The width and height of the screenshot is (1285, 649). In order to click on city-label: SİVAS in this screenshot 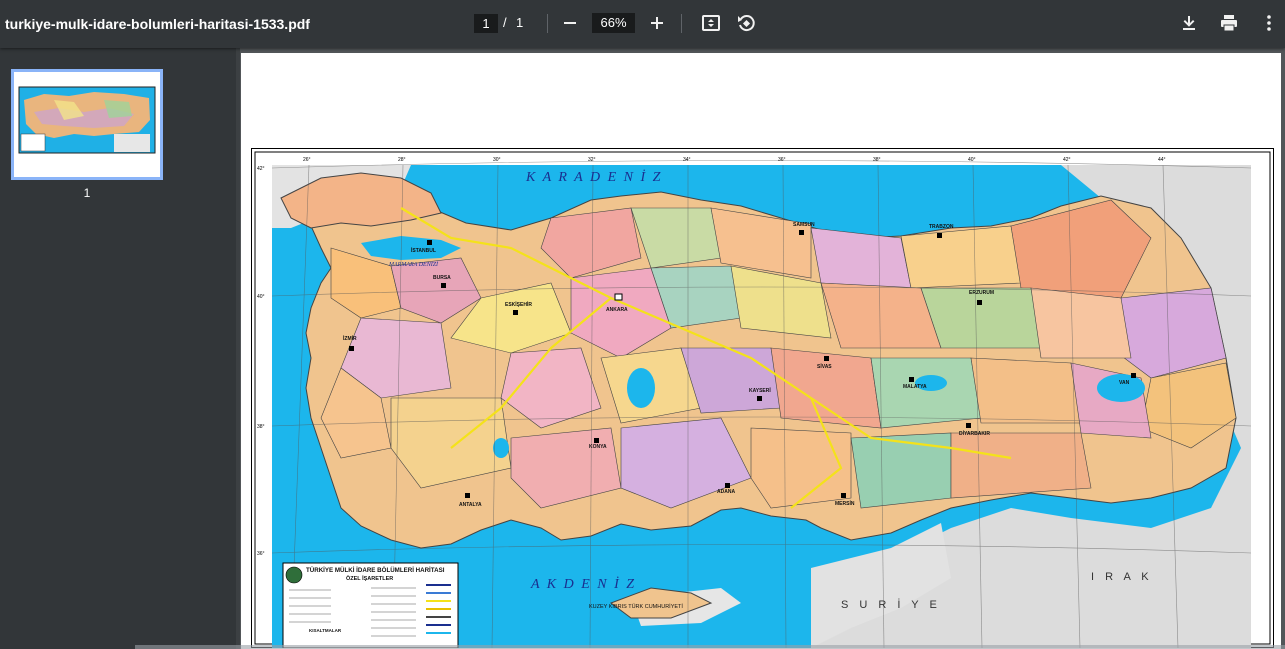, I will do `click(824, 366)`.